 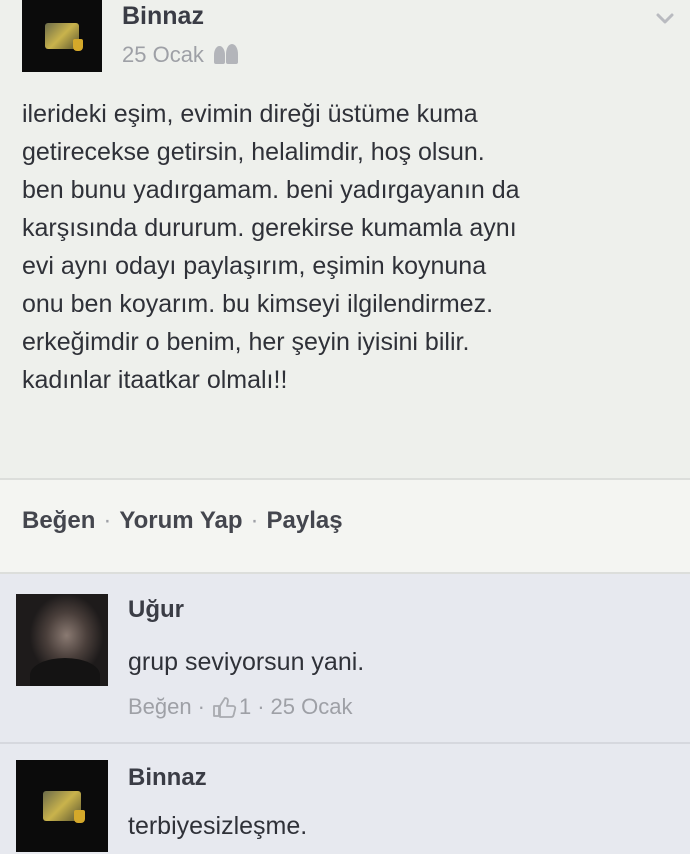 What do you see at coordinates (167, 778) in the screenshot?
I see `comment-author-name: Binnaz` at bounding box center [167, 778].